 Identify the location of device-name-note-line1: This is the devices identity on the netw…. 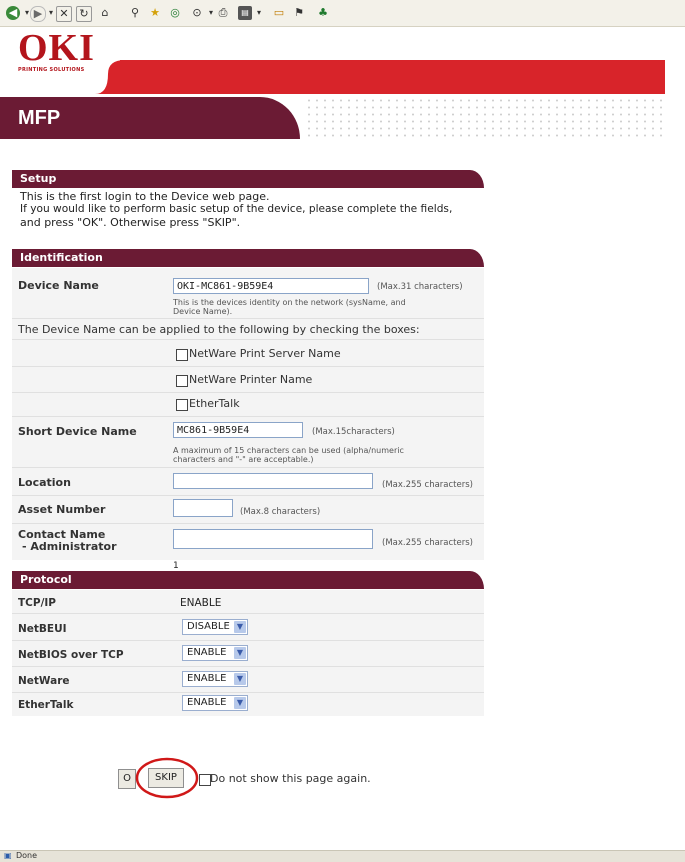
(289, 302).